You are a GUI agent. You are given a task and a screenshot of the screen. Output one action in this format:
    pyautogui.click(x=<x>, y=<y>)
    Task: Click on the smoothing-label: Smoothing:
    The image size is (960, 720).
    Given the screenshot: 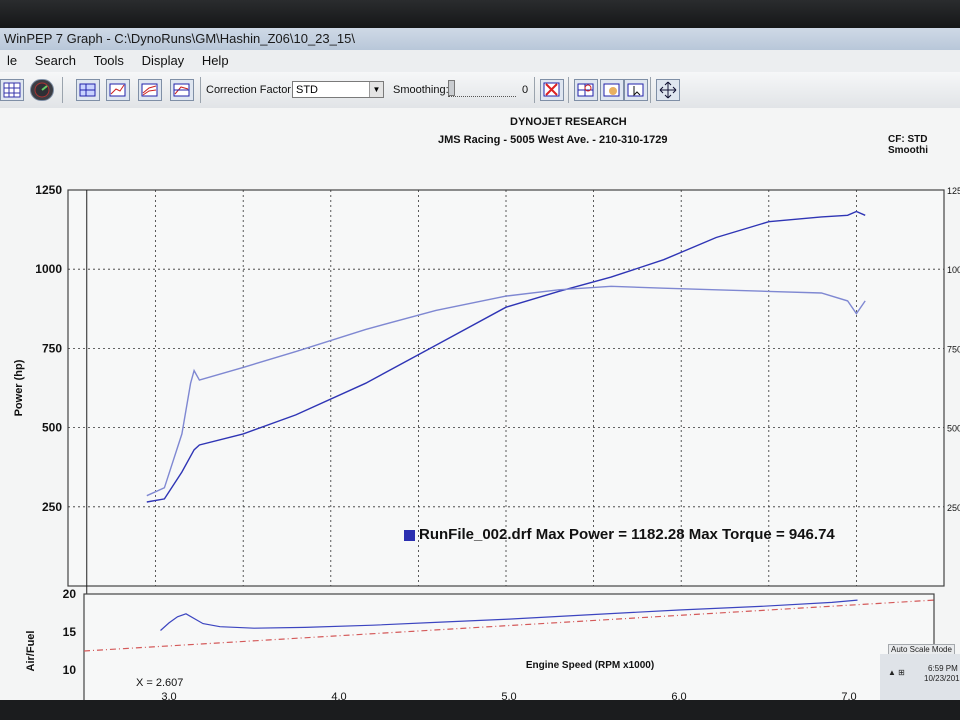 What is the action you would take?
    pyautogui.click(x=421, y=90)
    